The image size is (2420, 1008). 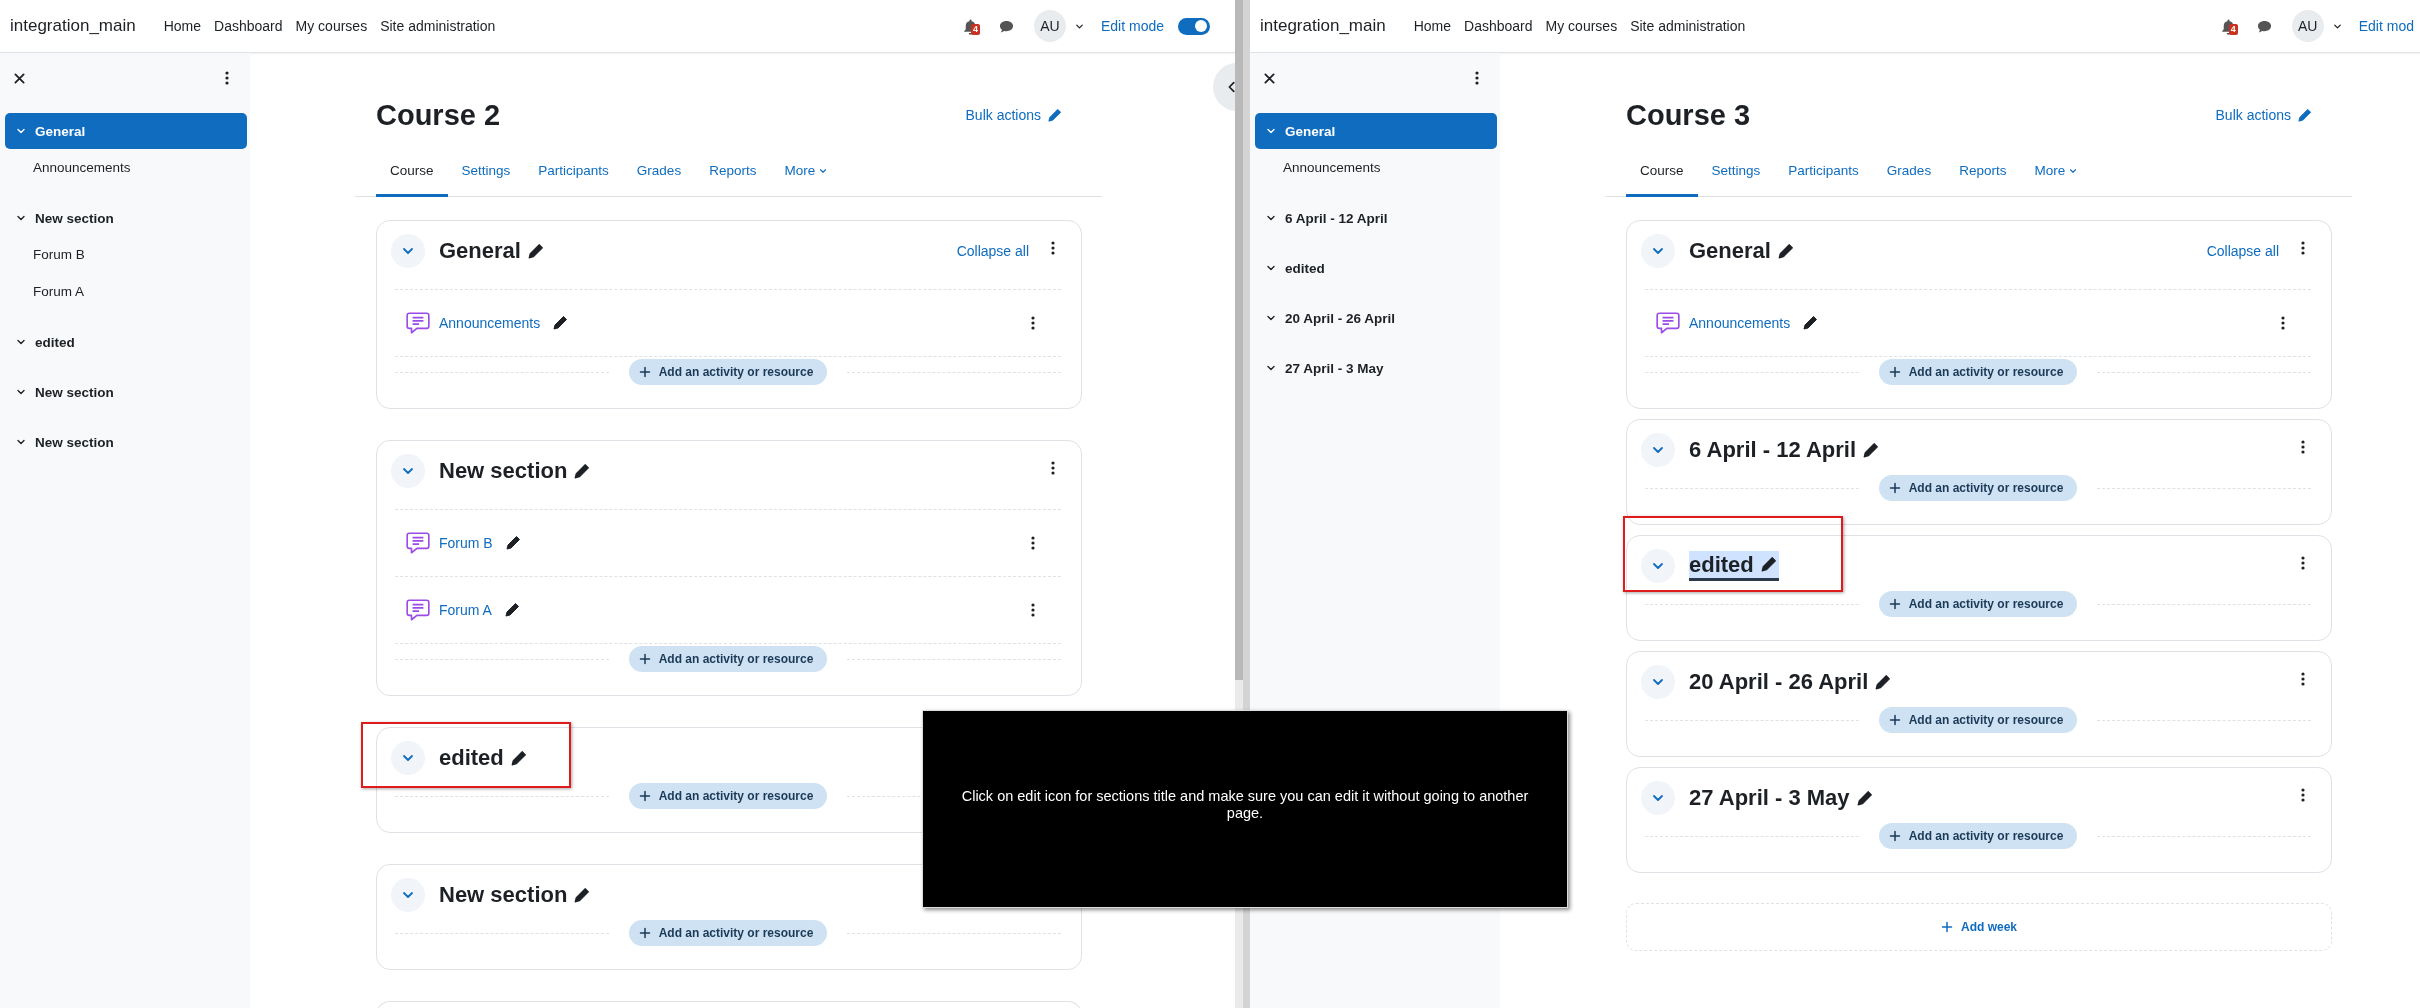 I want to click on section-title: edited, so click(x=471, y=758).